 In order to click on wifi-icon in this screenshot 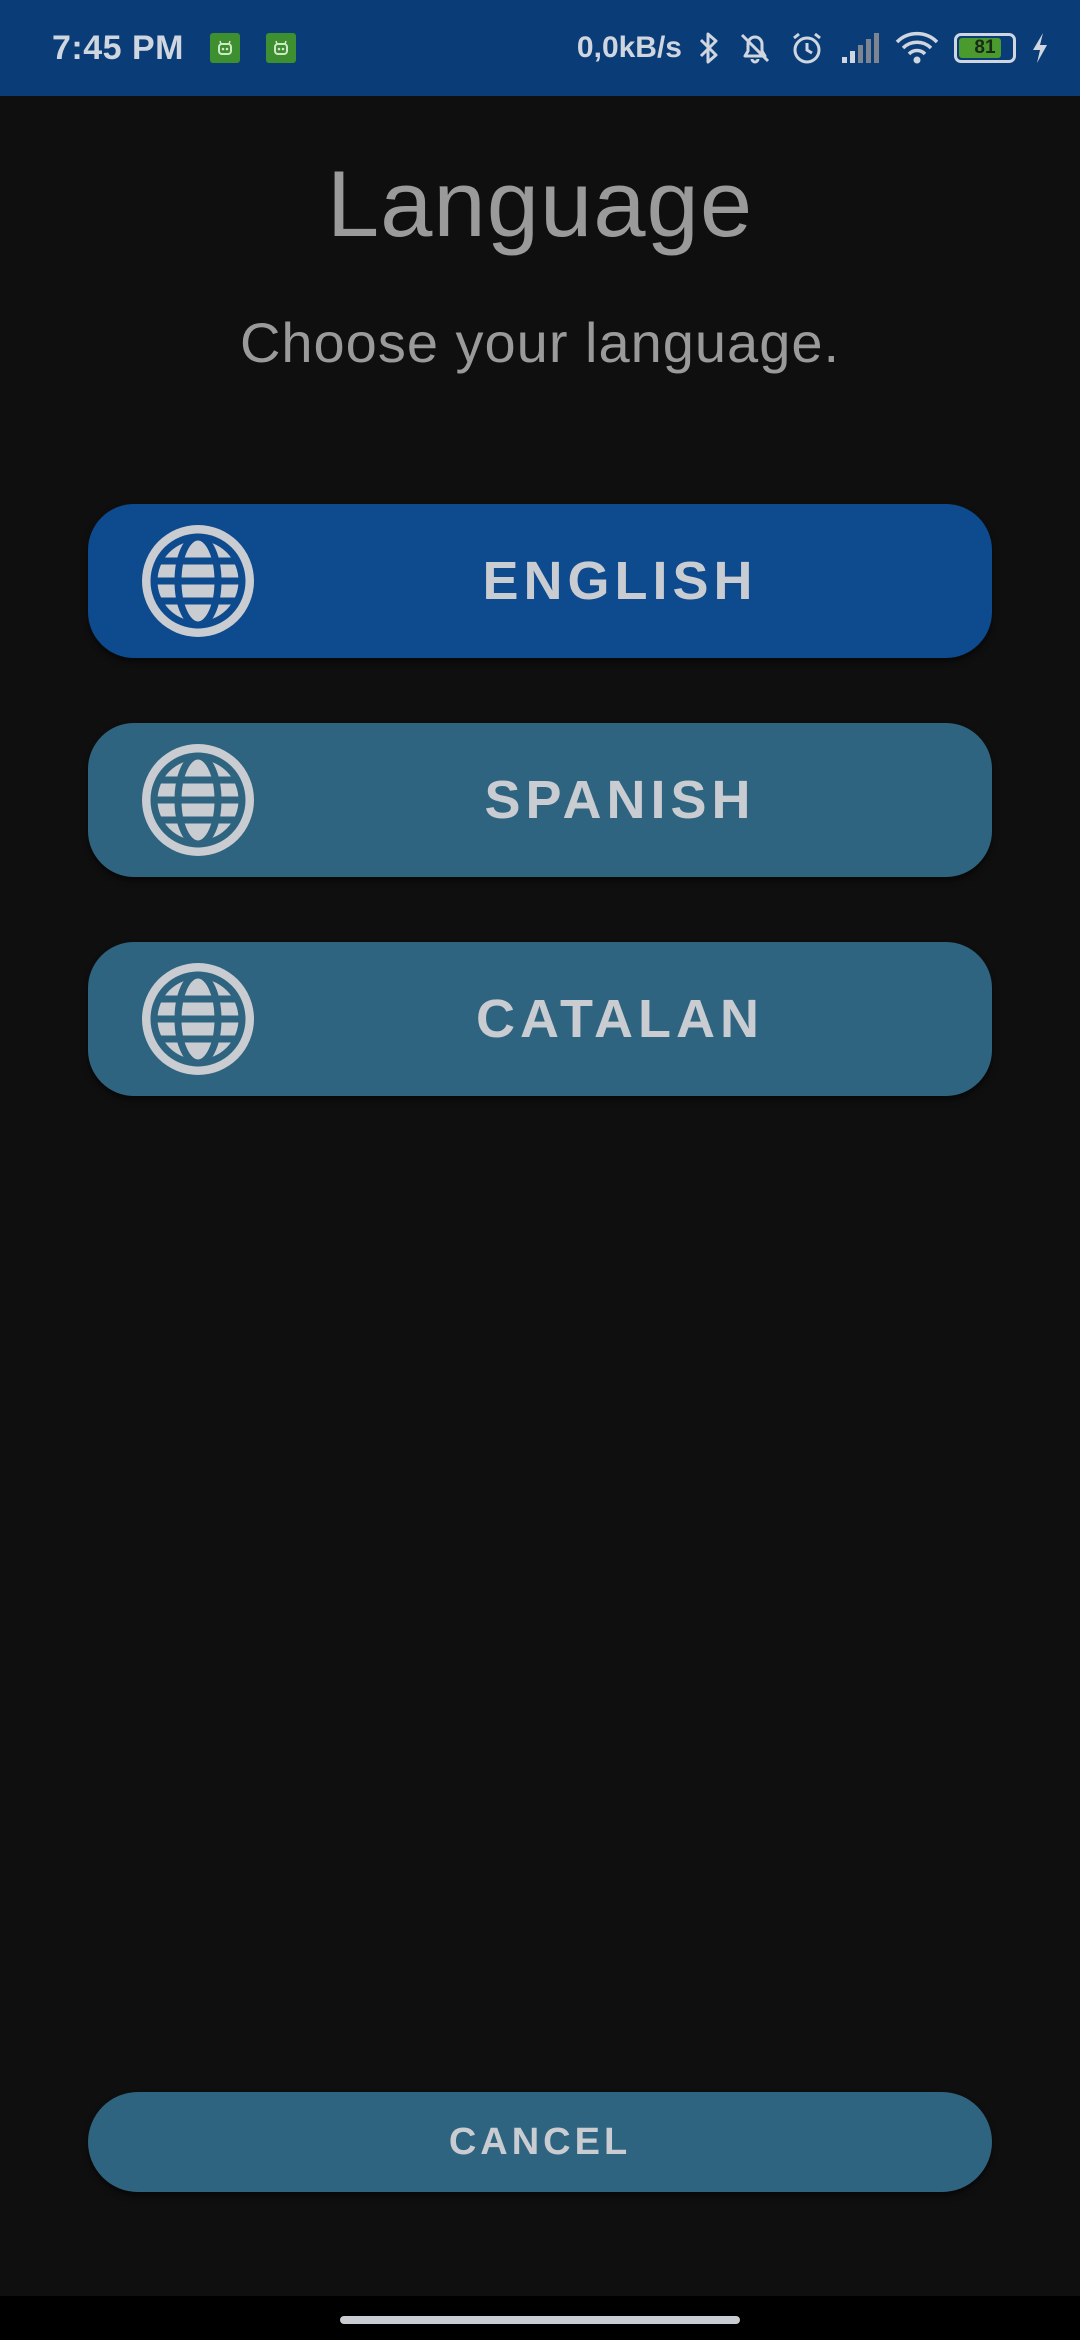, I will do `click(917, 48)`.